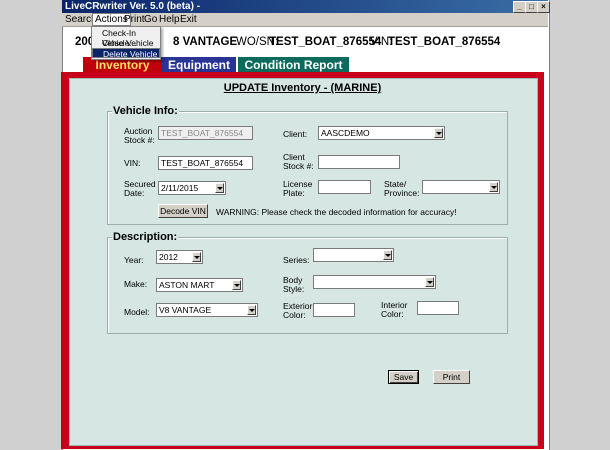 The image size is (610, 450). What do you see at coordinates (353, 255) in the screenshot?
I see `series-select` at bounding box center [353, 255].